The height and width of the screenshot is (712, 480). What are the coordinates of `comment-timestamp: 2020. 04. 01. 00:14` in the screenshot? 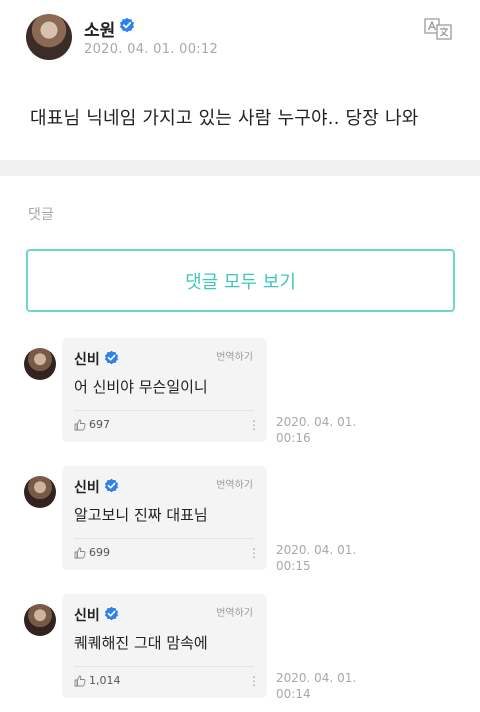 It's located at (316, 686).